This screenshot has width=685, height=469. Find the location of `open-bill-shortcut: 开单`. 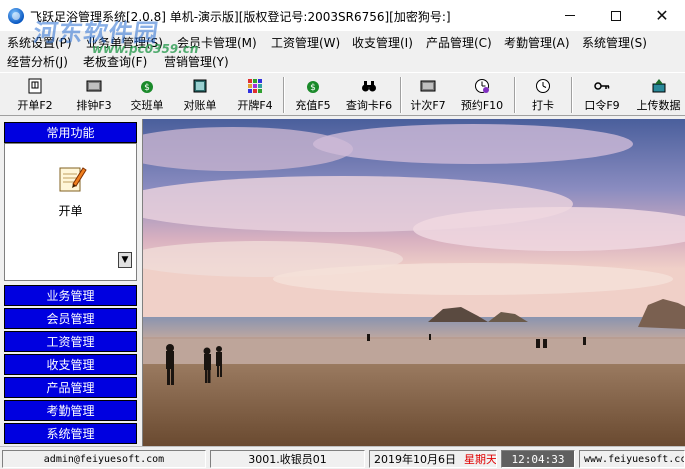

open-bill-shortcut: 开单 is located at coordinates (70, 184).